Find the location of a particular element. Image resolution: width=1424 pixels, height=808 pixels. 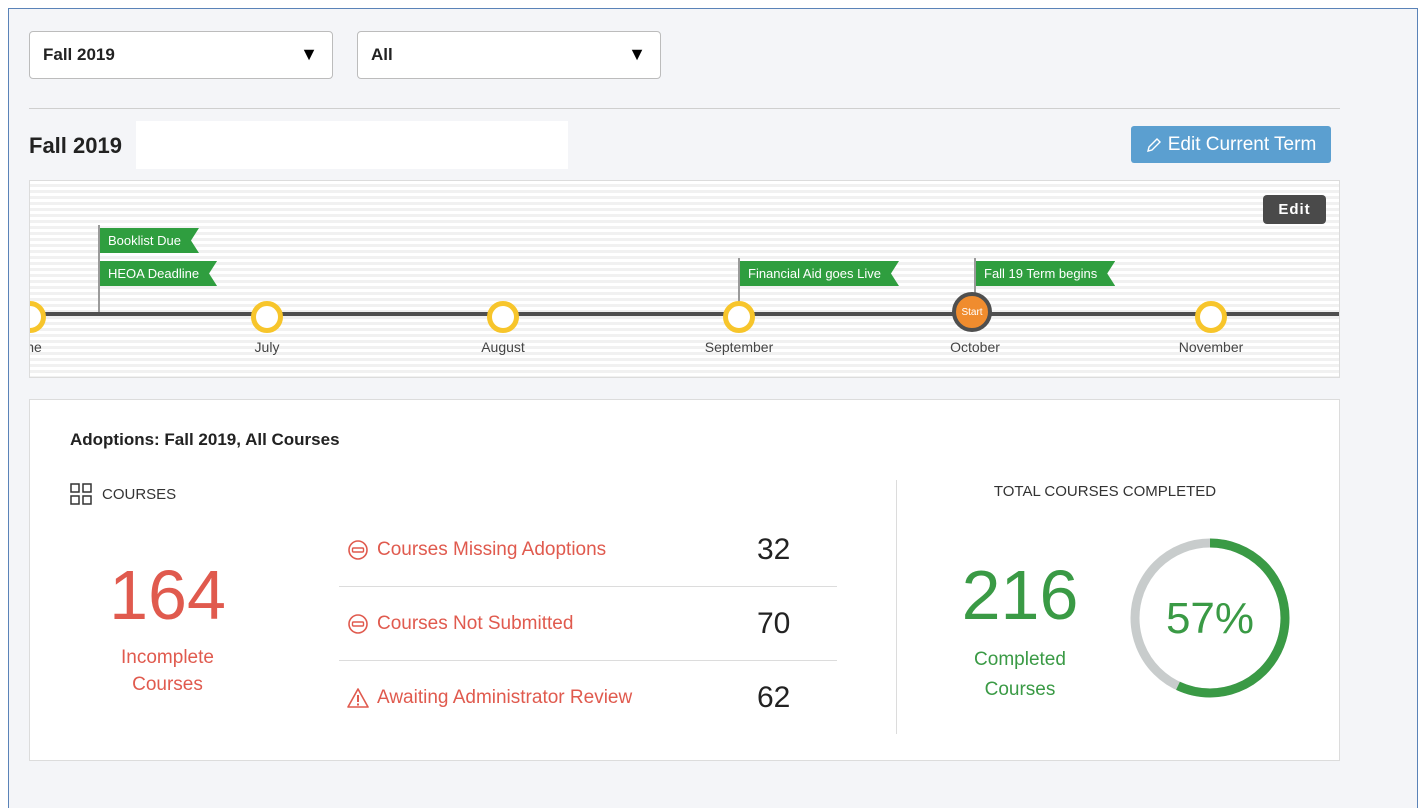

flag-booklist-due: Booklist Due is located at coordinates (149, 240).